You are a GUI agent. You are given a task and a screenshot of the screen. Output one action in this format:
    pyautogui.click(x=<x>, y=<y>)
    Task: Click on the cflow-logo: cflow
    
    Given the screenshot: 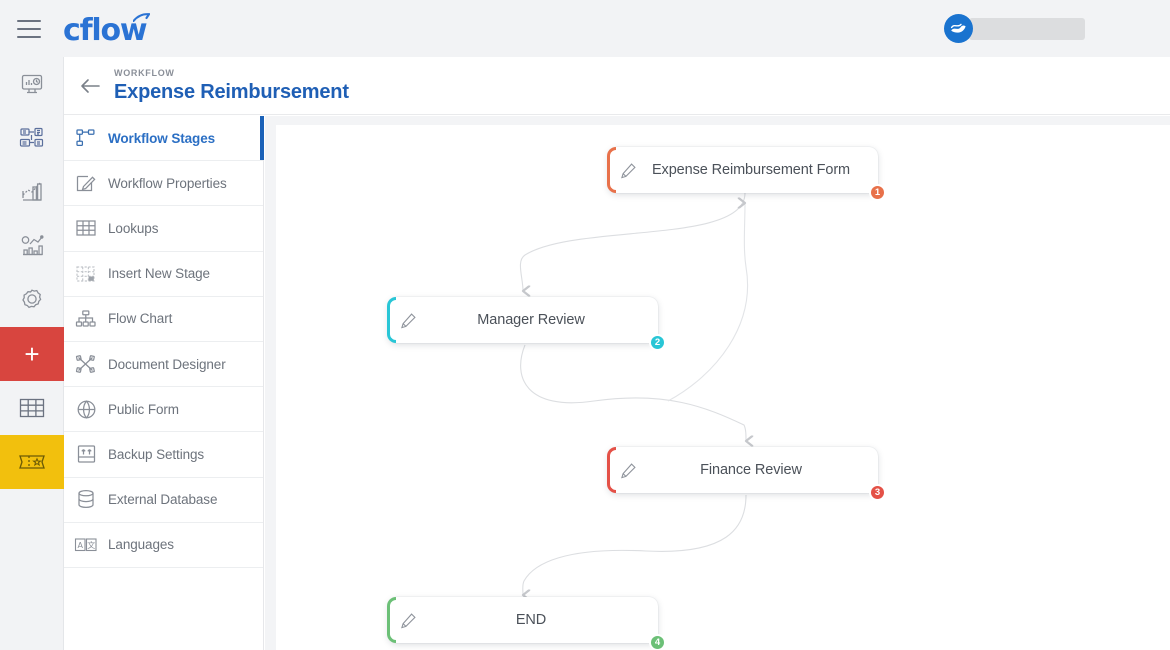 What is the action you would take?
    pyautogui.click(x=107, y=29)
    